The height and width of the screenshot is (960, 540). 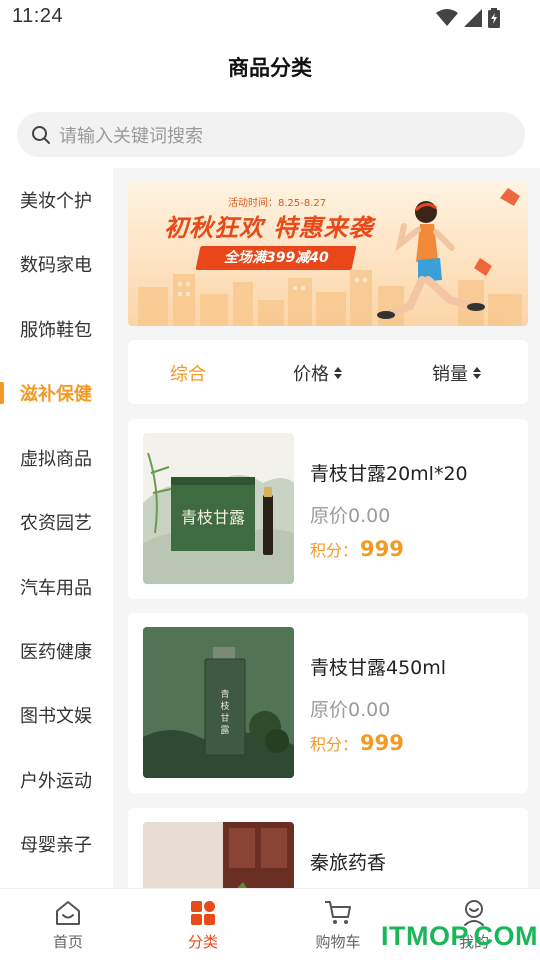 I want to click on sort-bar: 综合 价格 销量, so click(x=328, y=372).